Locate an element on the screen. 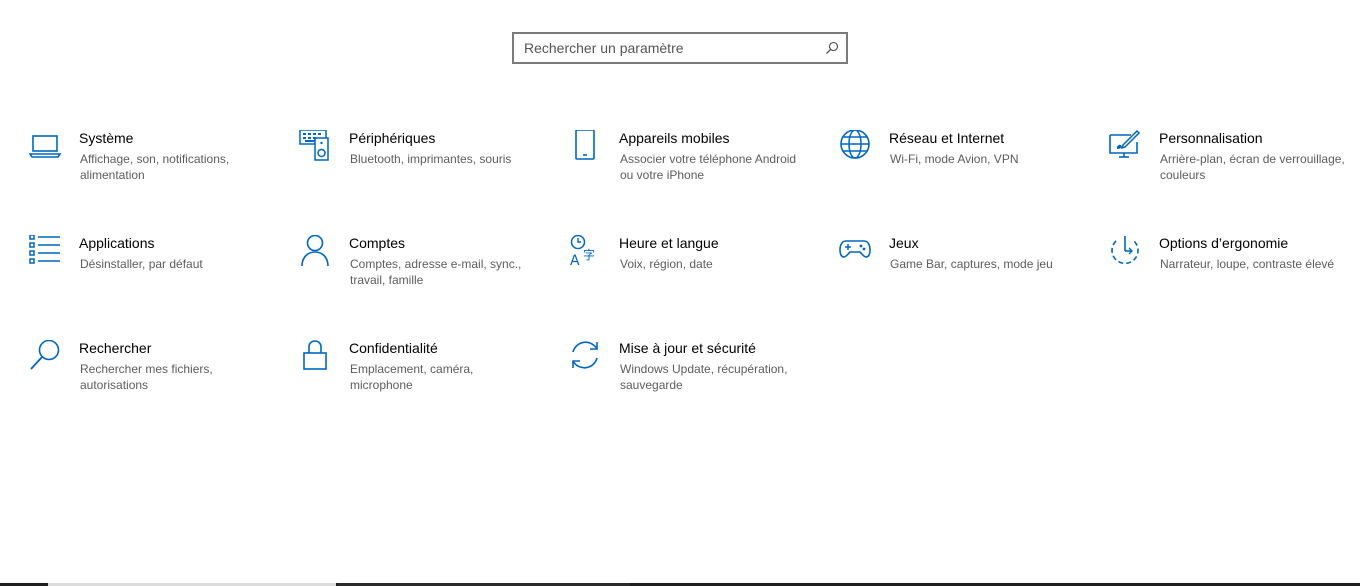 The image size is (1360, 586). tile-title: Système is located at coordinates (106, 138).